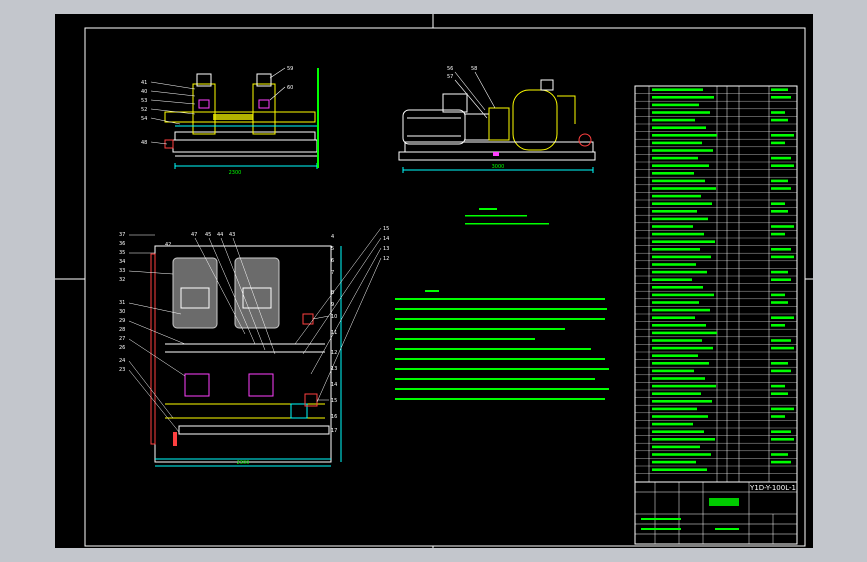 The image size is (867, 562). Describe the element at coordinates (507, 216) in the screenshot. I see `legend-note-block` at that location.